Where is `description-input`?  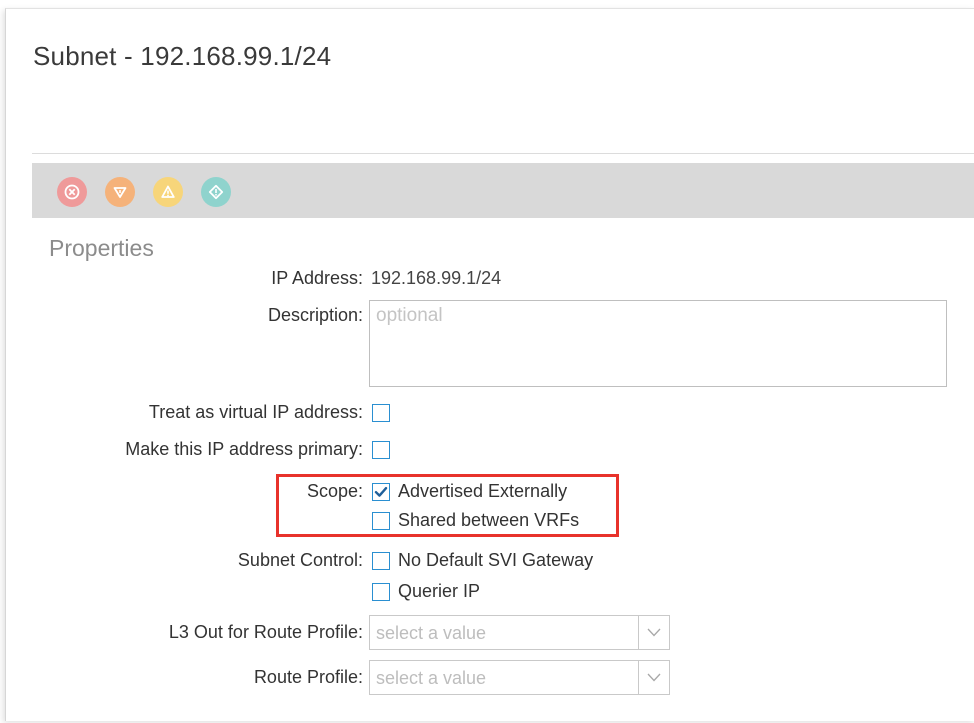
description-input is located at coordinates (658, 343).